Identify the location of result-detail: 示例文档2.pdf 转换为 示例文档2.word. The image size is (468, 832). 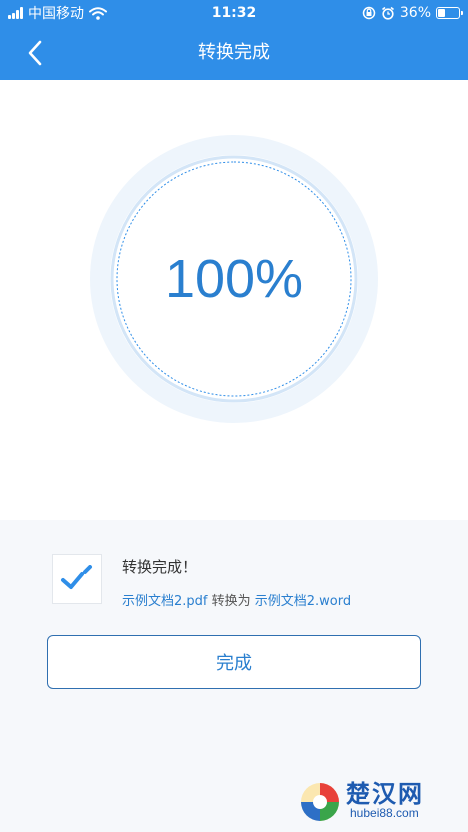
(236, 599).